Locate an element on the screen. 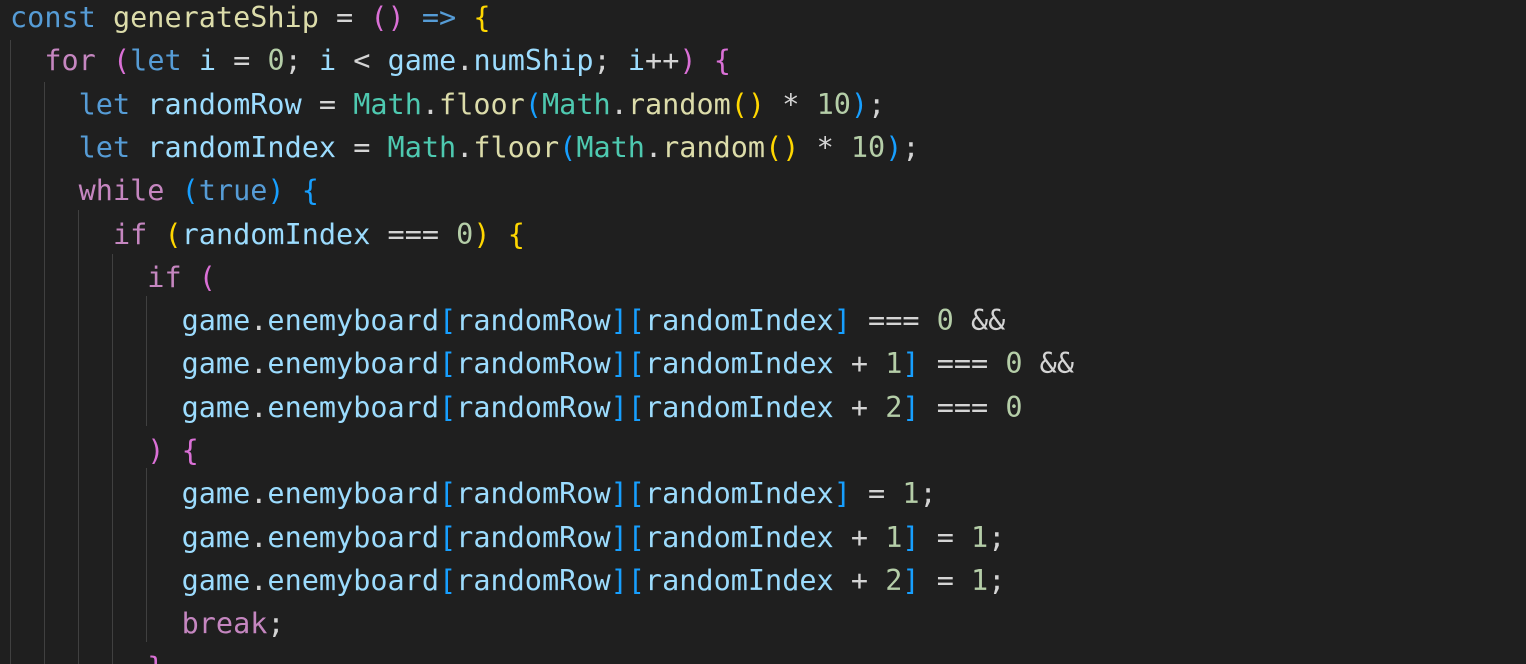 Image resolution: width=1526 pixels, height=664 pixels. code-token: && is located at coordinates (979, 321).